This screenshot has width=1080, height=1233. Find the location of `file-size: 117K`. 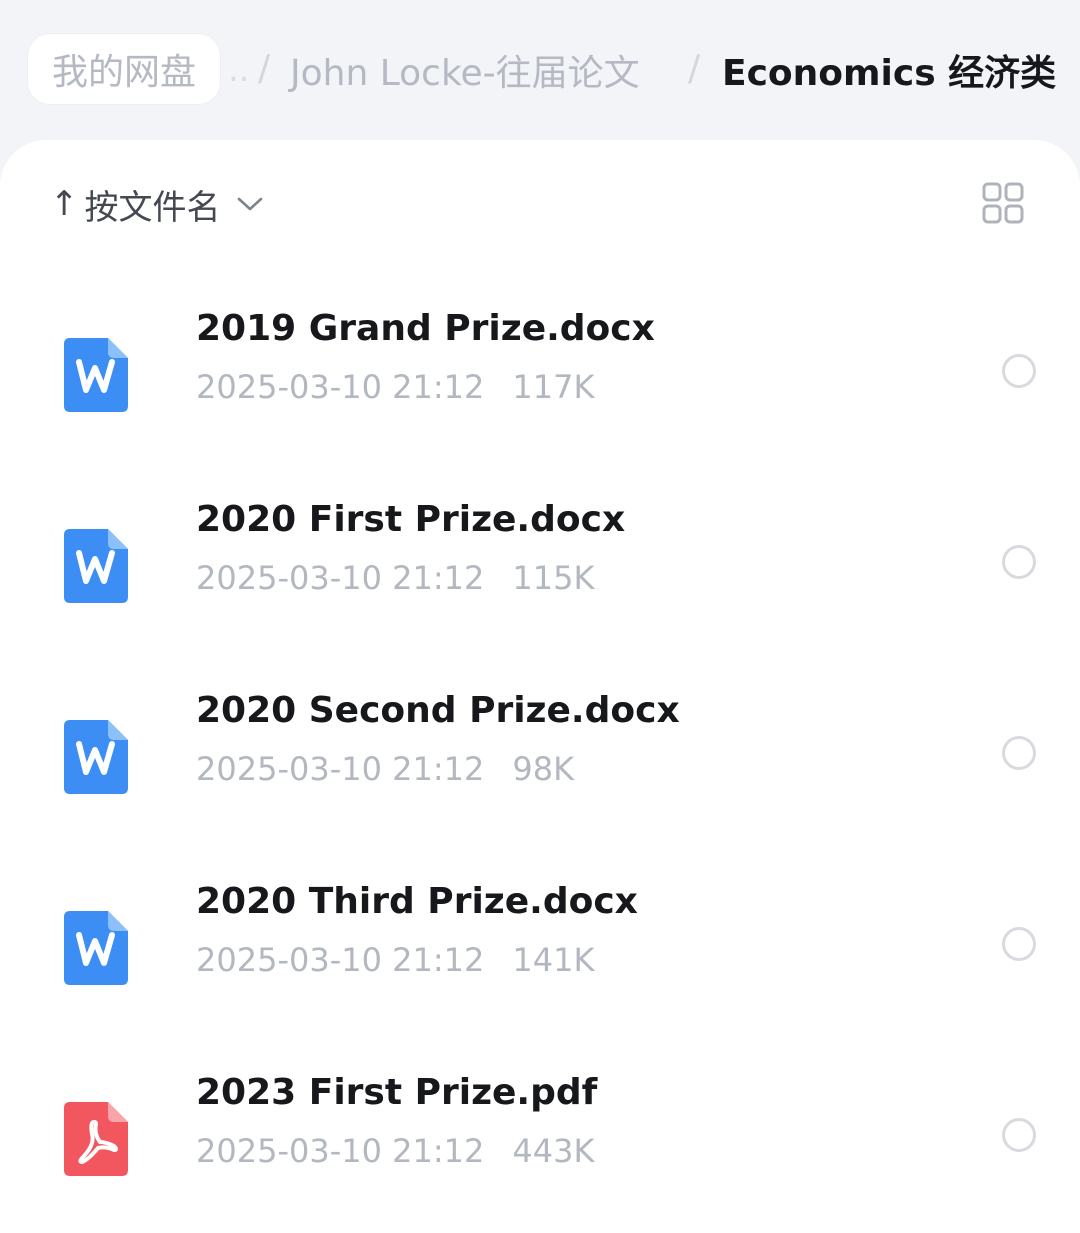

file-size: 117K is located at coordinates (553, 387).